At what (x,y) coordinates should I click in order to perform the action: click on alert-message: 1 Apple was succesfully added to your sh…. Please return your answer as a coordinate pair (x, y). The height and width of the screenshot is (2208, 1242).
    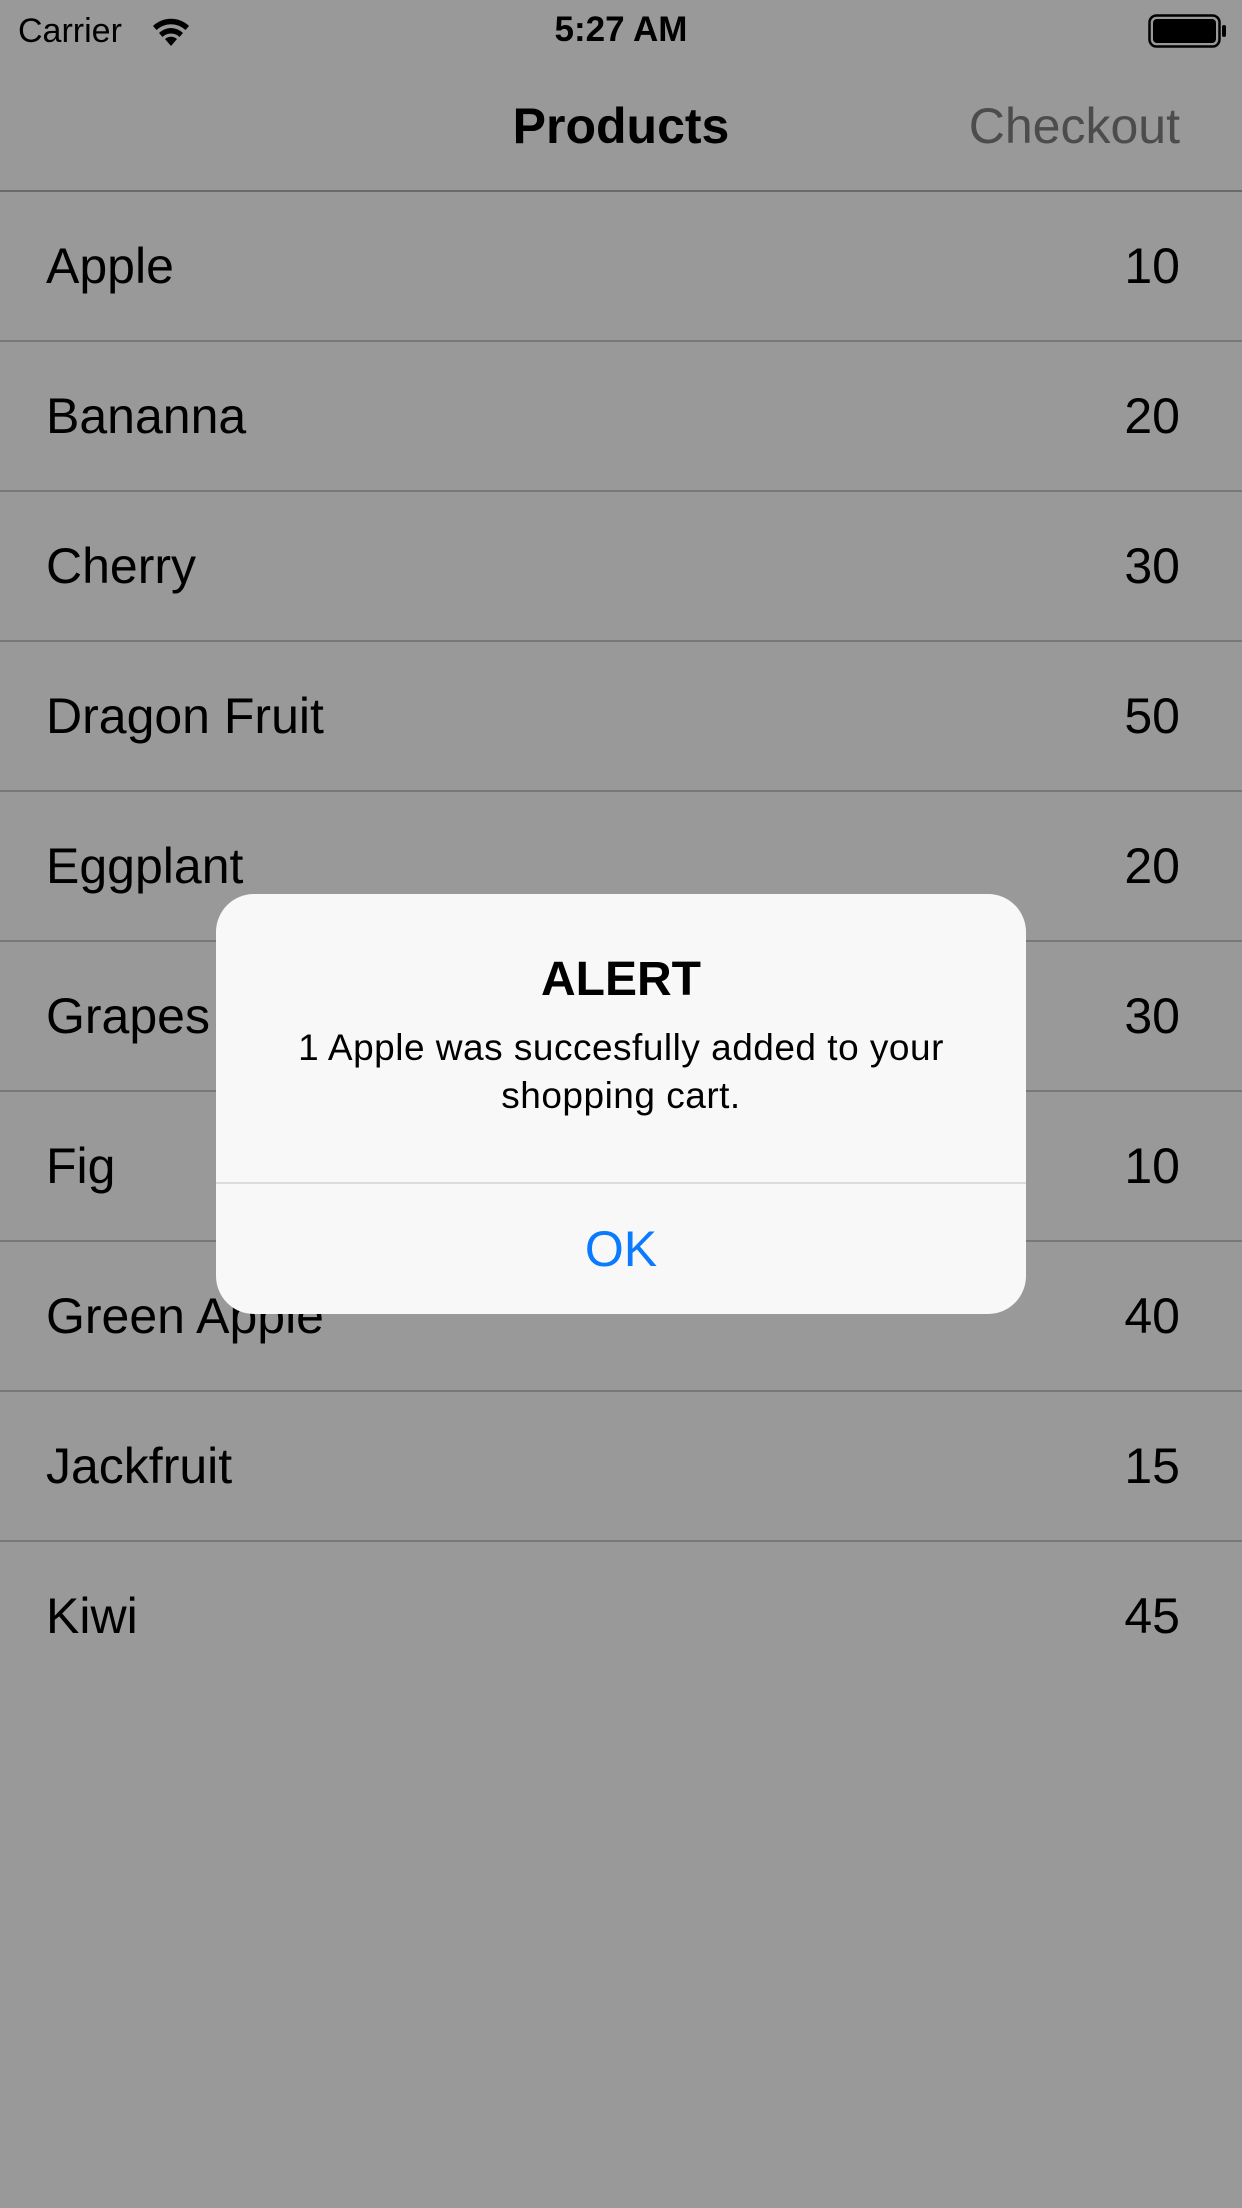
    Looking at the image, I should click on (621, 1071).